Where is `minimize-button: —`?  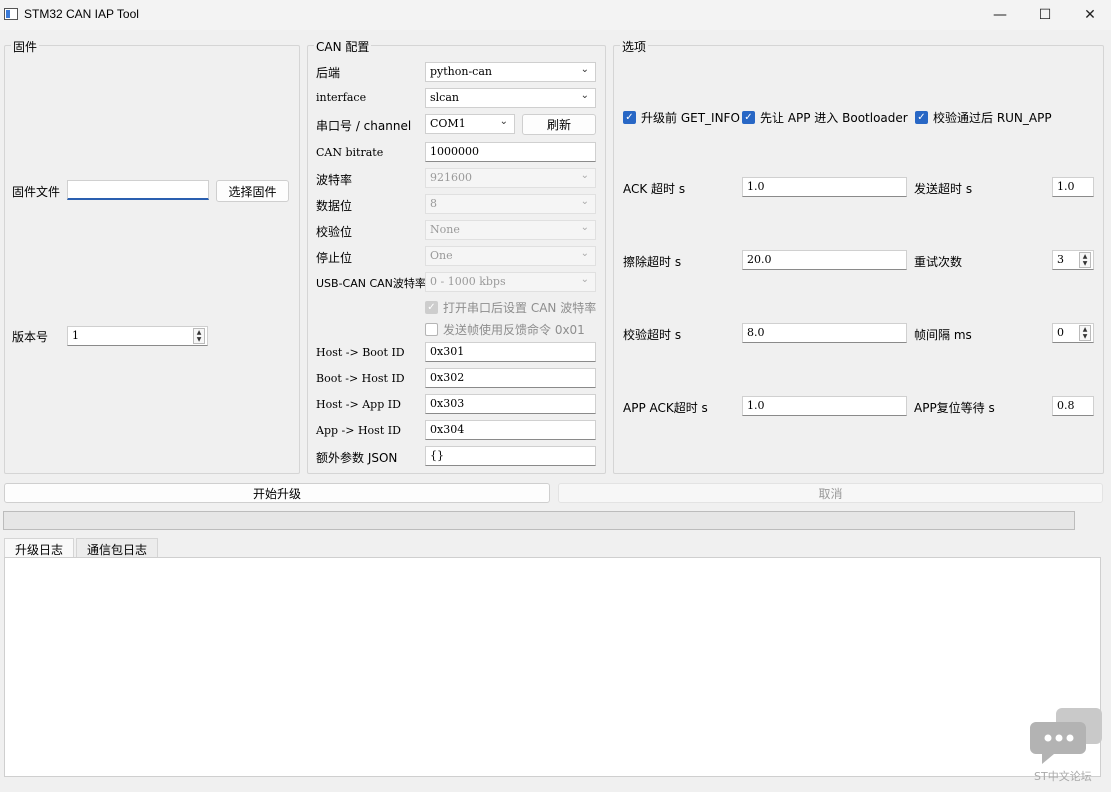 minimize-button: — is located at coordinates (1000, 15).